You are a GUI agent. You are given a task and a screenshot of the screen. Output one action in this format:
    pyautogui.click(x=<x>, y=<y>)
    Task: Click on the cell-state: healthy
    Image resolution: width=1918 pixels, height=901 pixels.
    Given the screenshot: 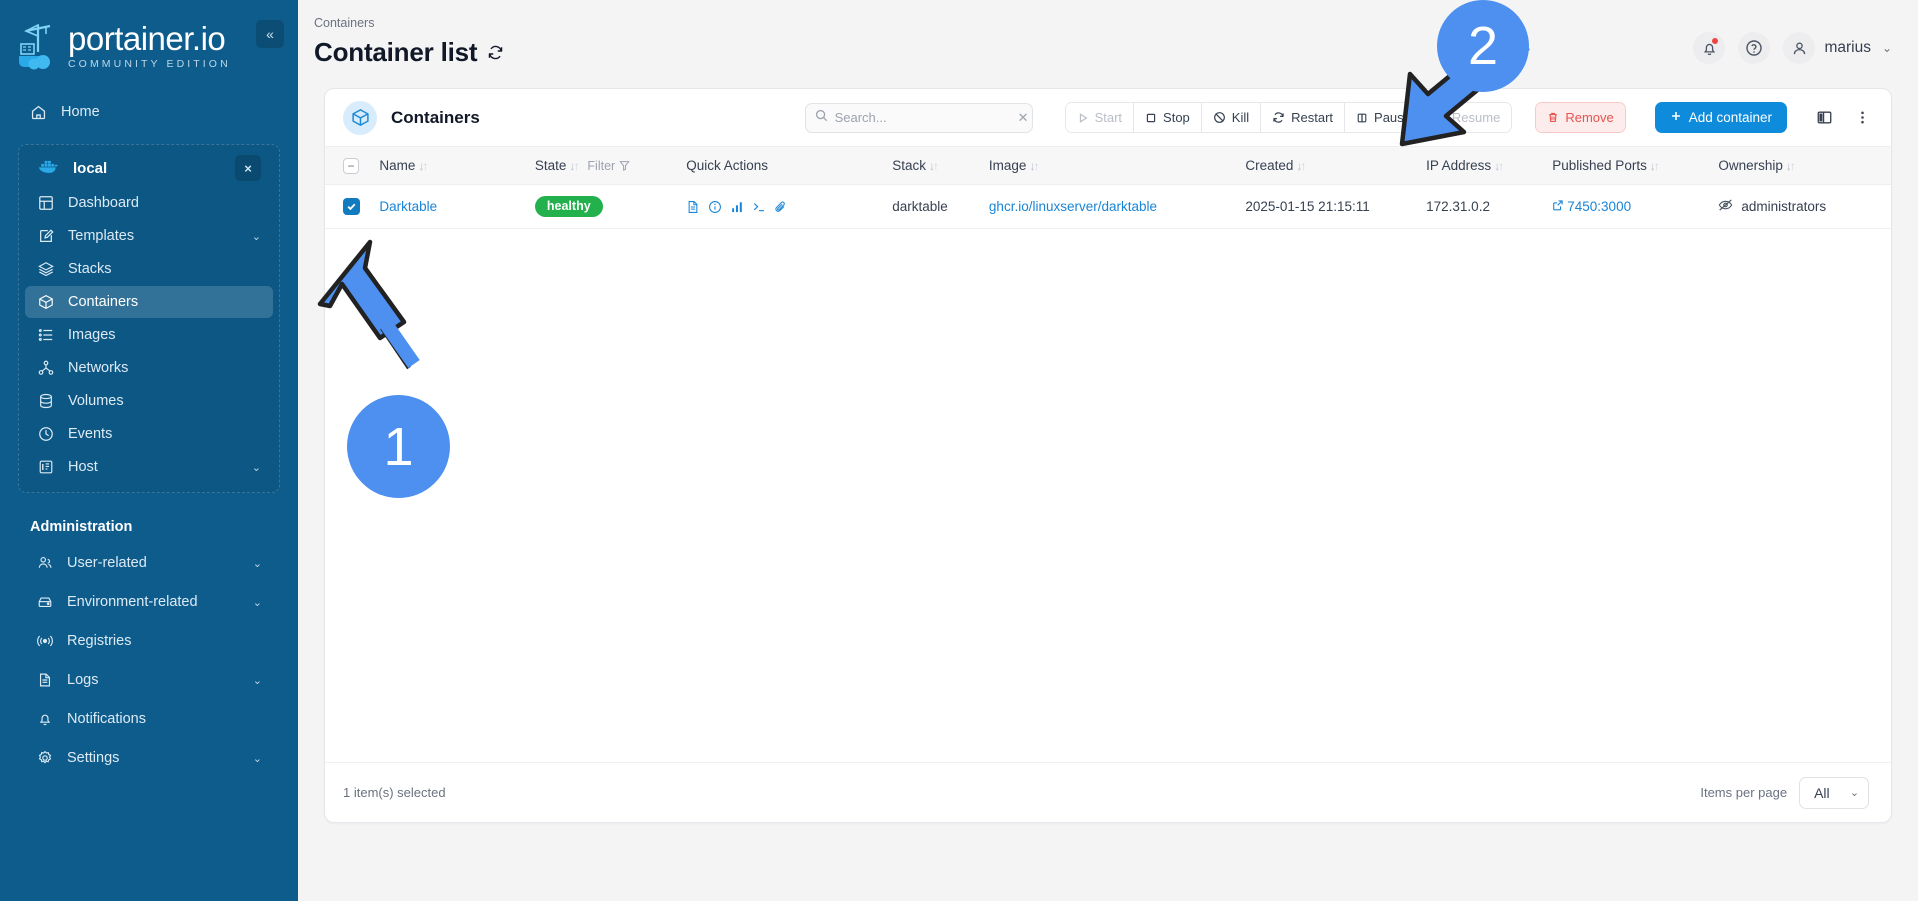 What is the action you would take?
    pyautogui.click(x=604, y=207)
    